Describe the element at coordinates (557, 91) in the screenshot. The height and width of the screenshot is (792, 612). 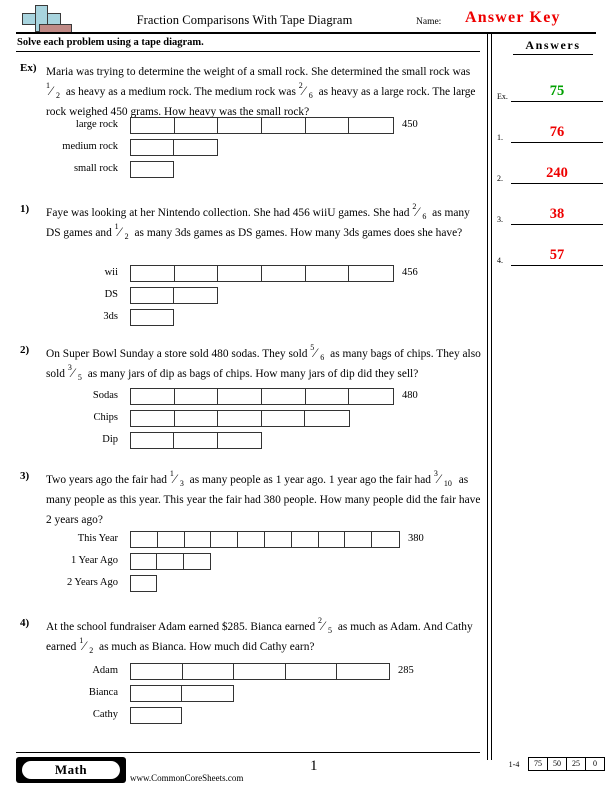
I see `answer-value: 75` at that location.